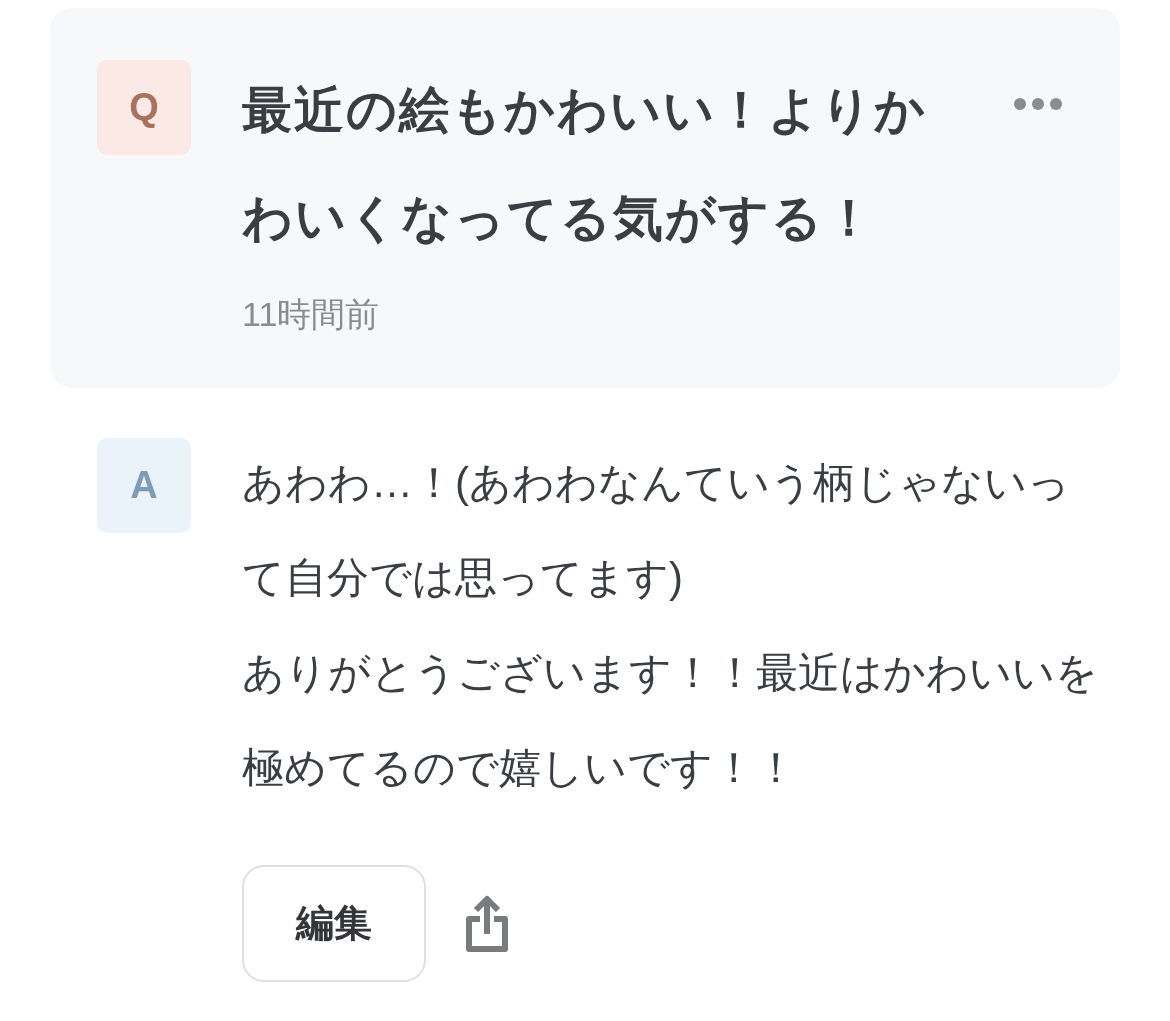 The height and width of the screenshot is (1021, 1170). Describe the element at coordinates (656, 530) in the screenshot. I see `answer-text: あわわ…！(あわわなんていう柄じゃないって自分では思ってます)` at that location.